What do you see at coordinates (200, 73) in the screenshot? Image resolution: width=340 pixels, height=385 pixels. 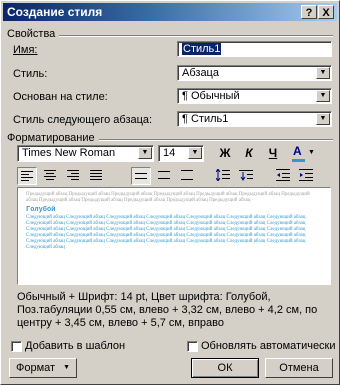 I see `style-type-value: Абзаца` at bounding box center [200, 73].